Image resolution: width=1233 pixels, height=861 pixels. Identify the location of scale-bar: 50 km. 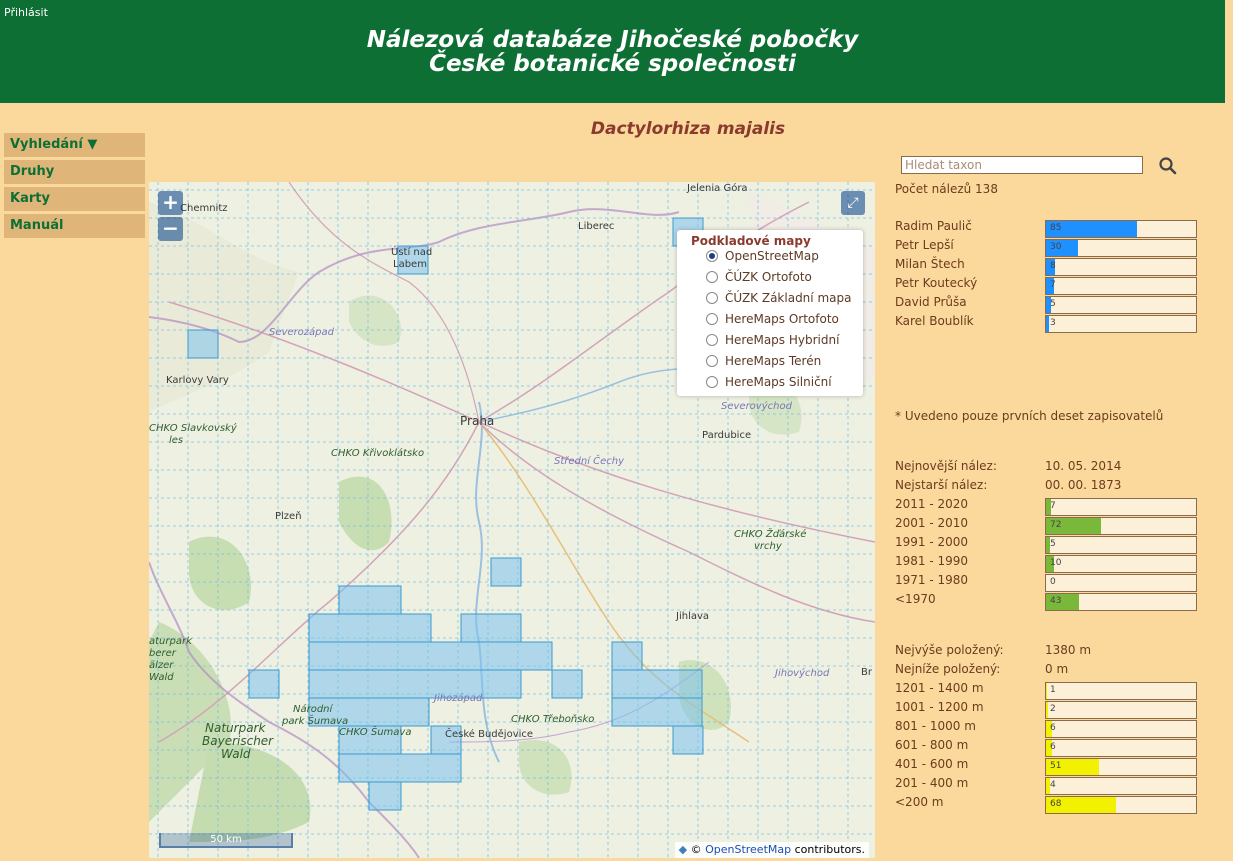
(226, 840).